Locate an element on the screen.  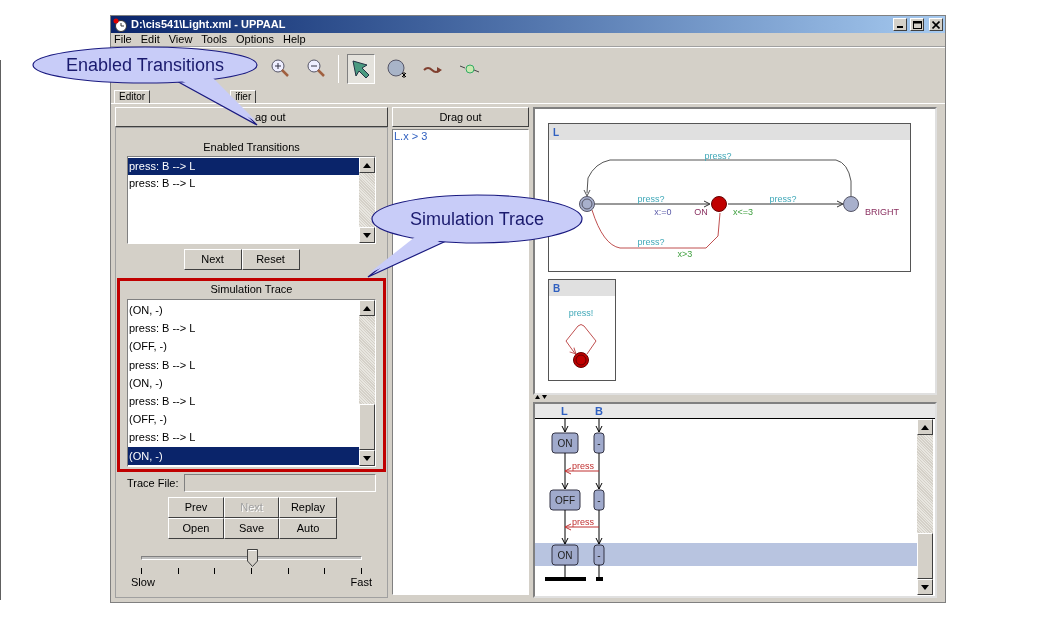
menu-item: File is located at coordinates (123, 39).